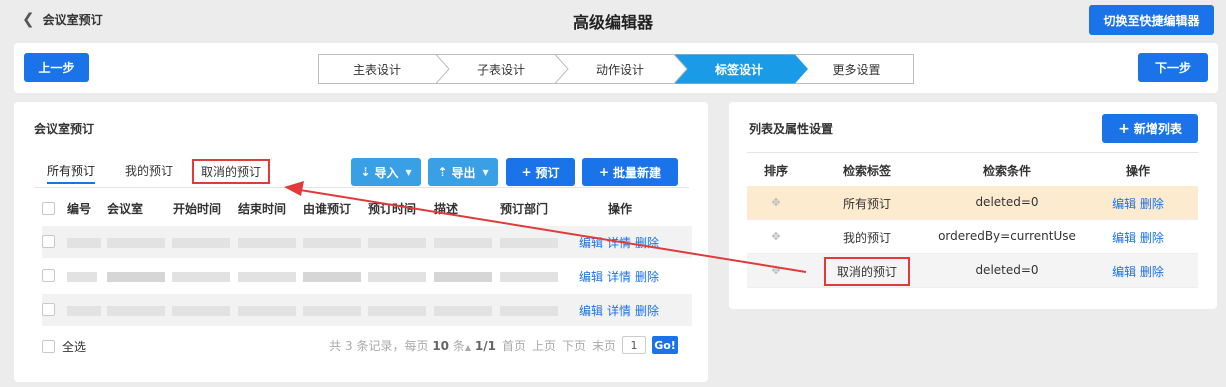 The width and height of the screenshot is (1226, 387). Describe the element at coordinates (514, 345) in the screenshot. I see `first-page-link: 首页` at that location.